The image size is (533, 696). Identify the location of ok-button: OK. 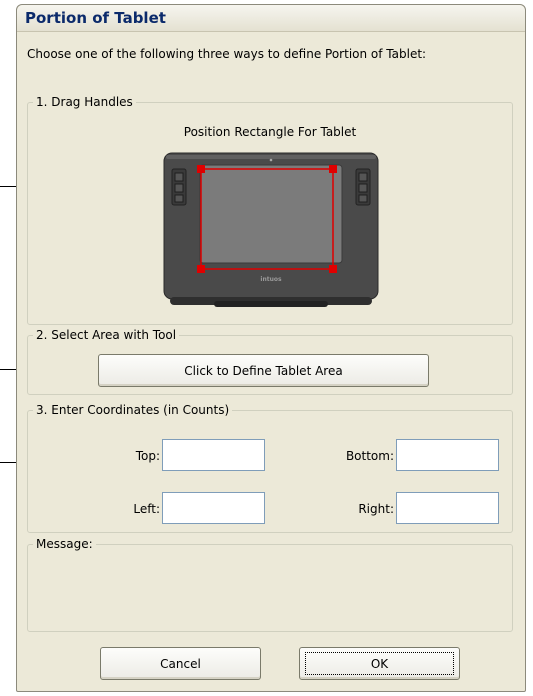
(379, 663).